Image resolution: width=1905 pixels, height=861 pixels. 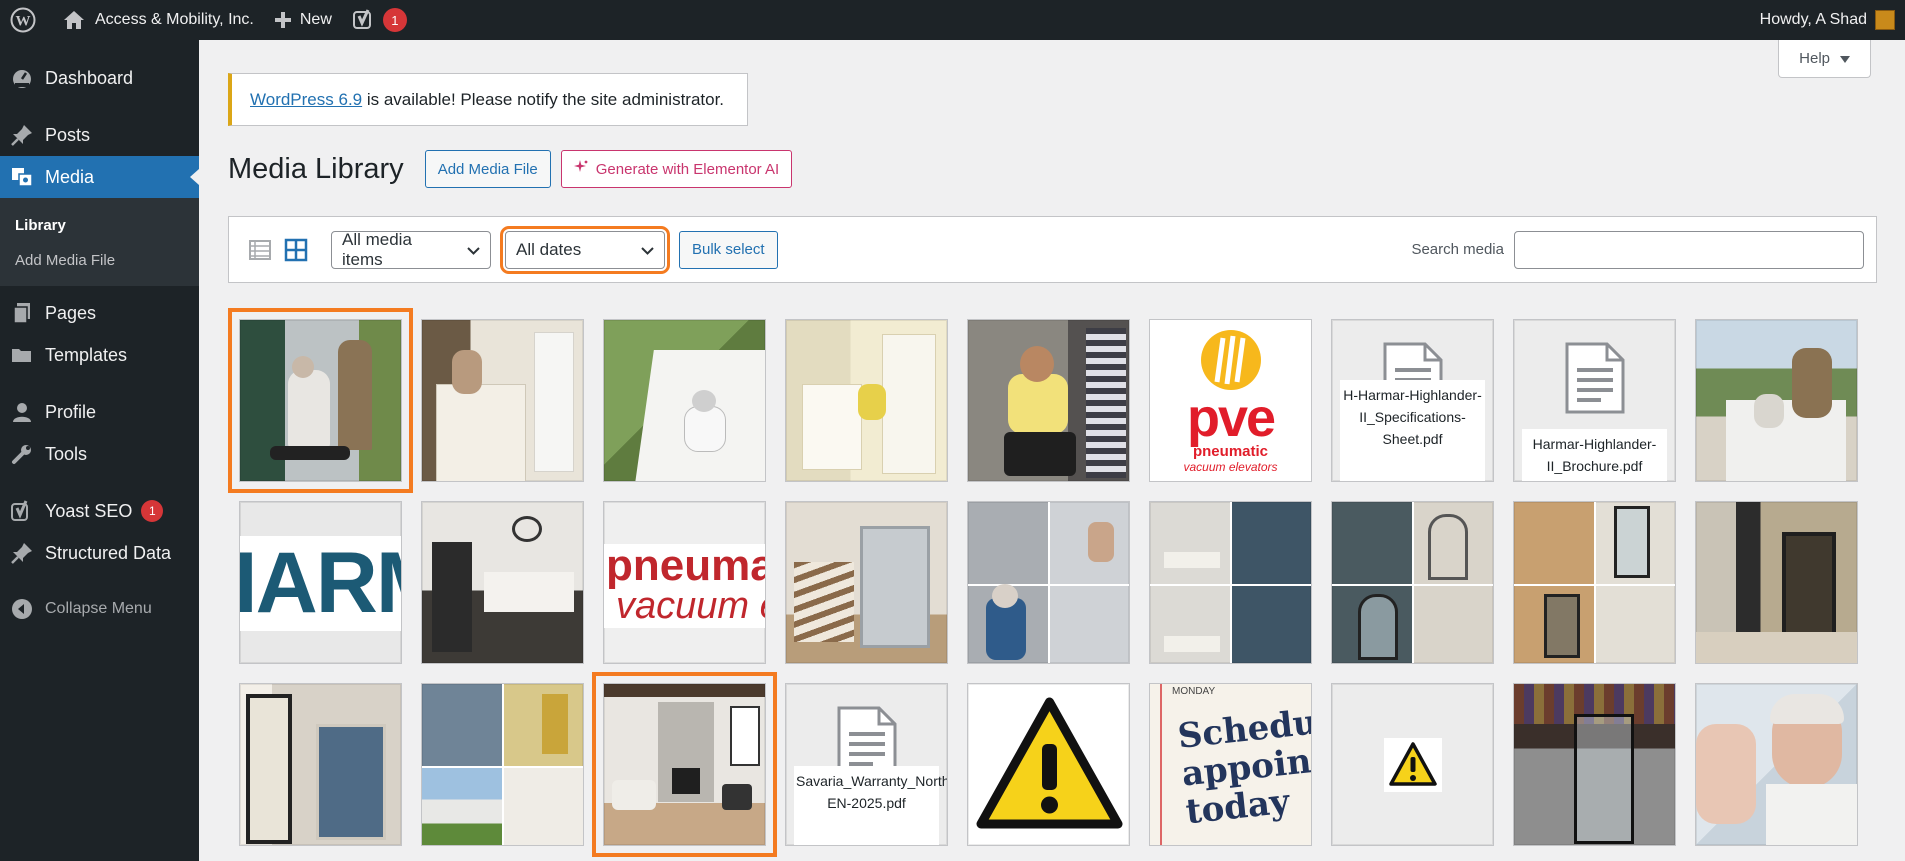 What do you see at coordinates (99, 78) in the screenshot?
I see `sidebar-item-dashboard: Dashboard` at bounding box center [99, 78].